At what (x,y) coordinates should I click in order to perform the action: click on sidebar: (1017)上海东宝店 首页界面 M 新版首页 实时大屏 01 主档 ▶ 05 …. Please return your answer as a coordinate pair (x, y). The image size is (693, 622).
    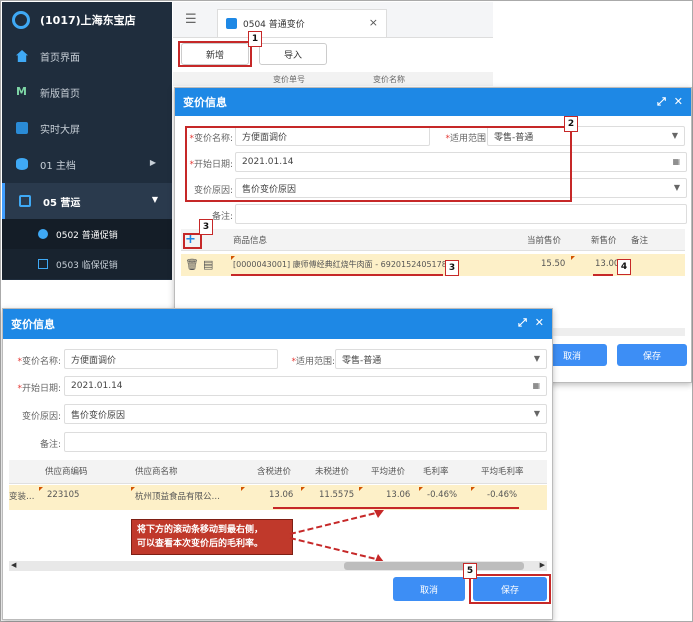
    Looking at the image, I should click on (87, 141).